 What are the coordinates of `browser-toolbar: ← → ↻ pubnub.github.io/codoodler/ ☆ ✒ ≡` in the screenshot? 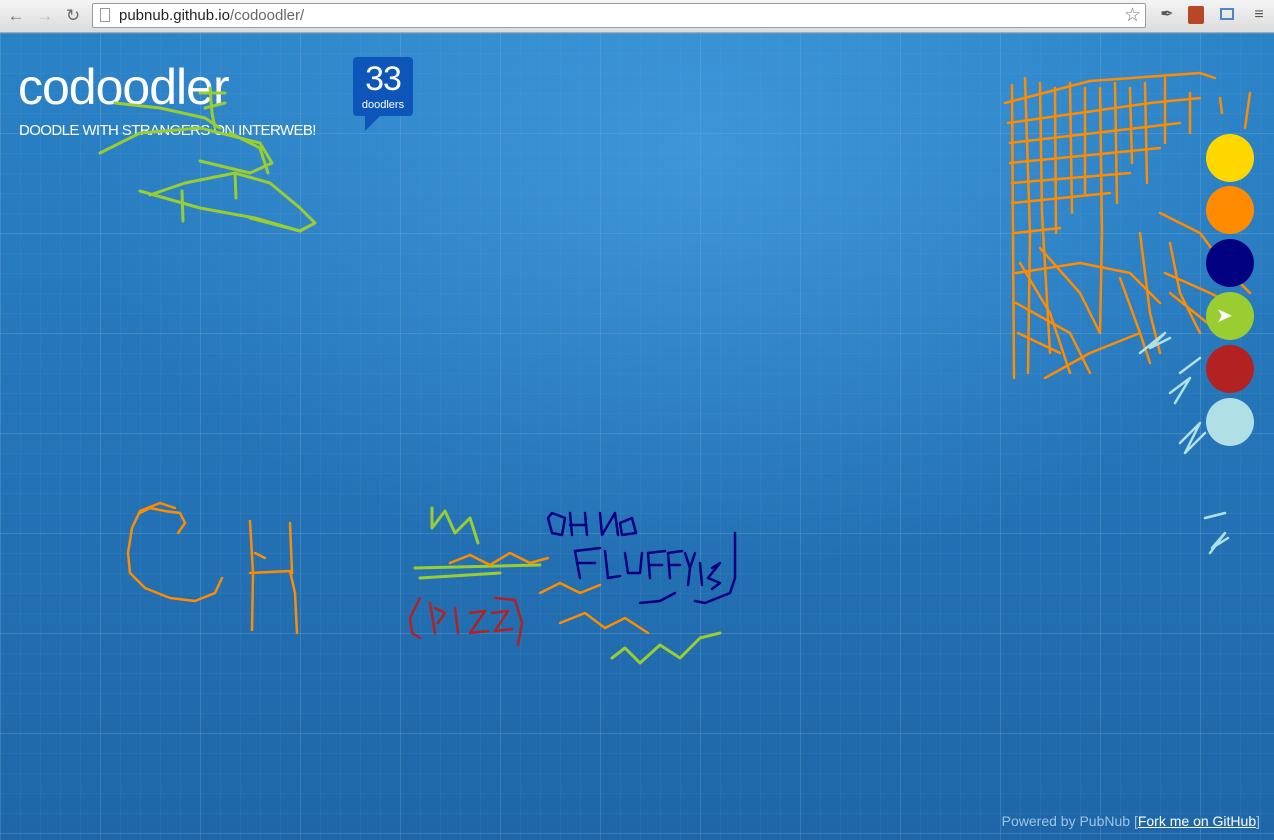 It's located at (637, 16).